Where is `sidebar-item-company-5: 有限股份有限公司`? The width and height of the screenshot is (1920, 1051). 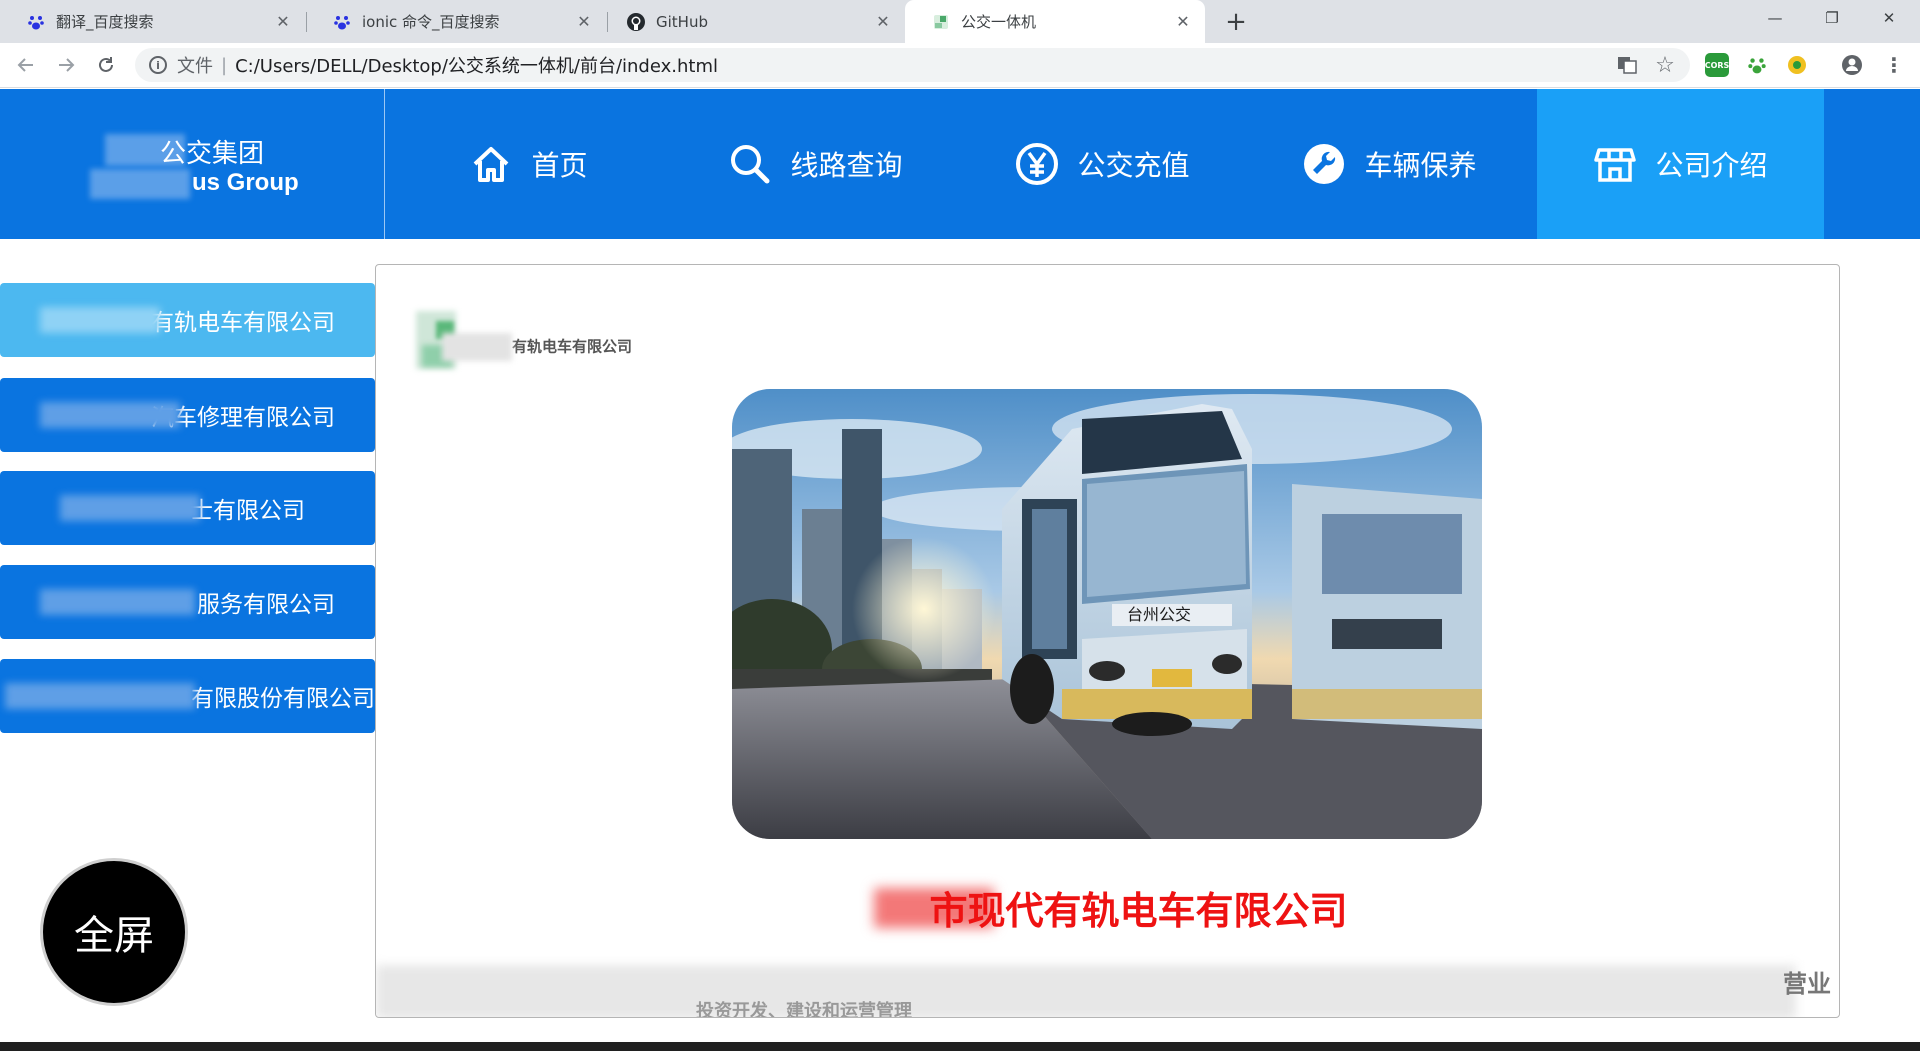
sidebar-item-company-5: 有限股份有限公司 is located at coordinates (187, 696).